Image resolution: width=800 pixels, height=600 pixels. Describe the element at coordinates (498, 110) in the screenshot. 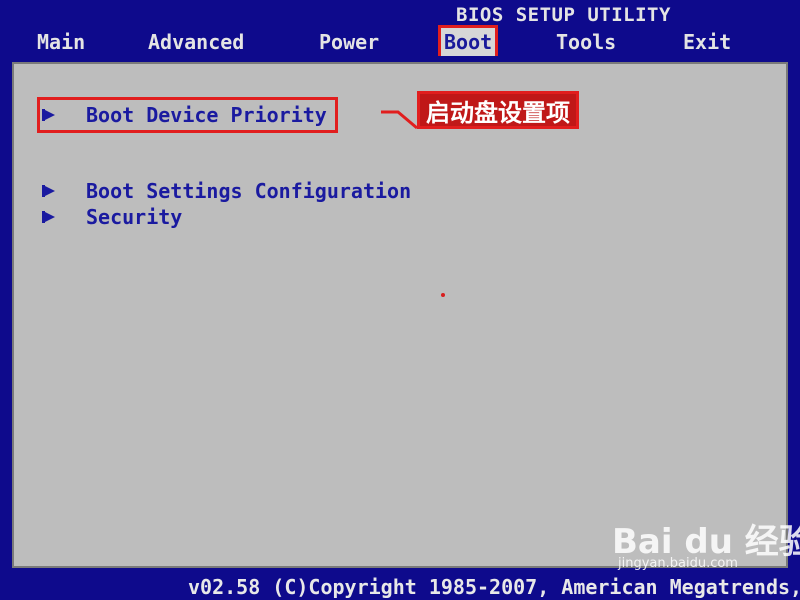

I see `annotation-label: 启动盘设置项` at that location.